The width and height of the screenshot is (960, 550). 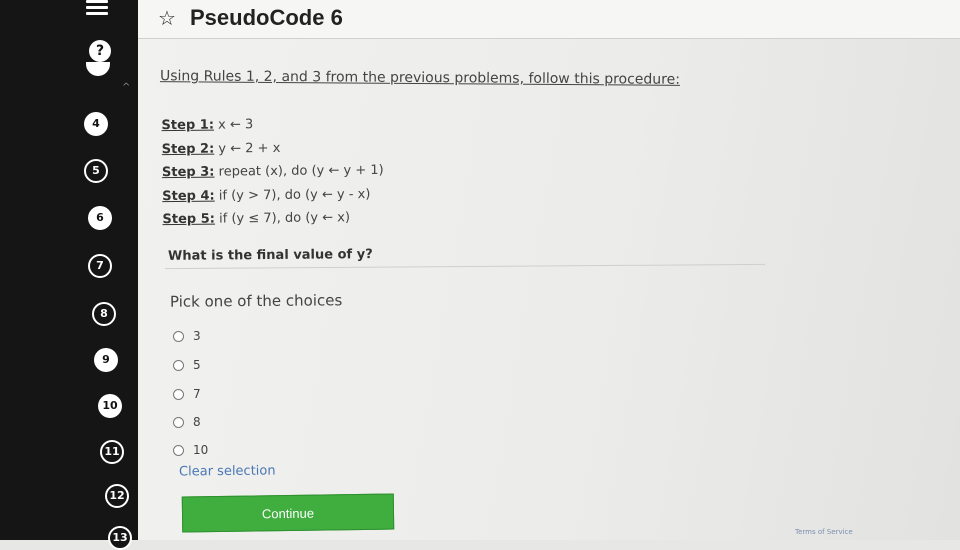 I want to click on step-text: y ← 2 + x, so click(x=247, y=148).